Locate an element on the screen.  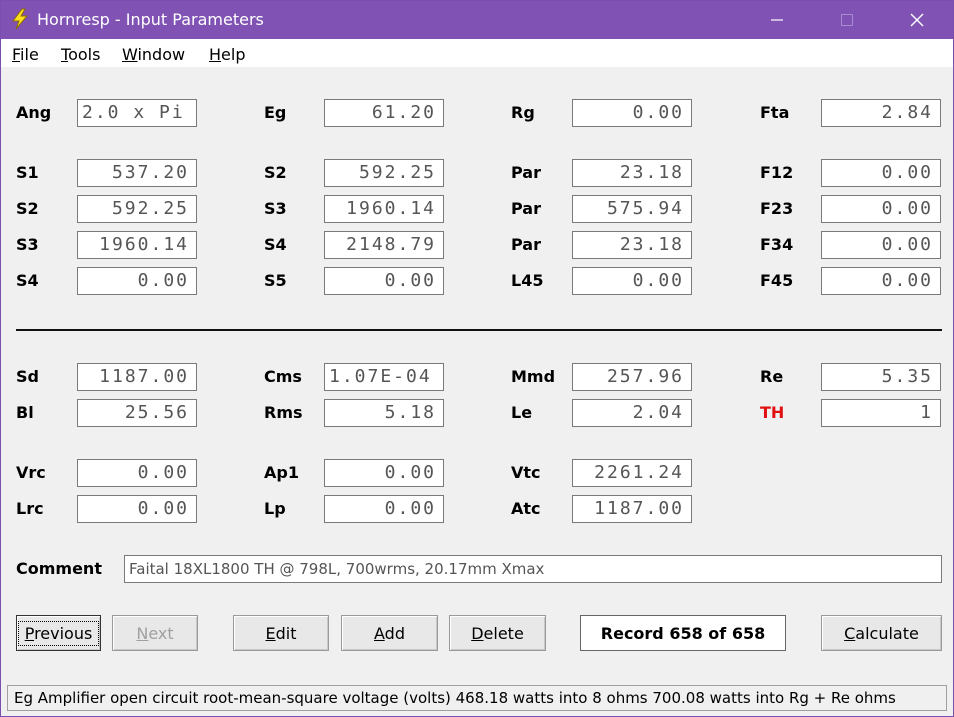
field-s5: 0.00 is located at coordinates (384, 281).